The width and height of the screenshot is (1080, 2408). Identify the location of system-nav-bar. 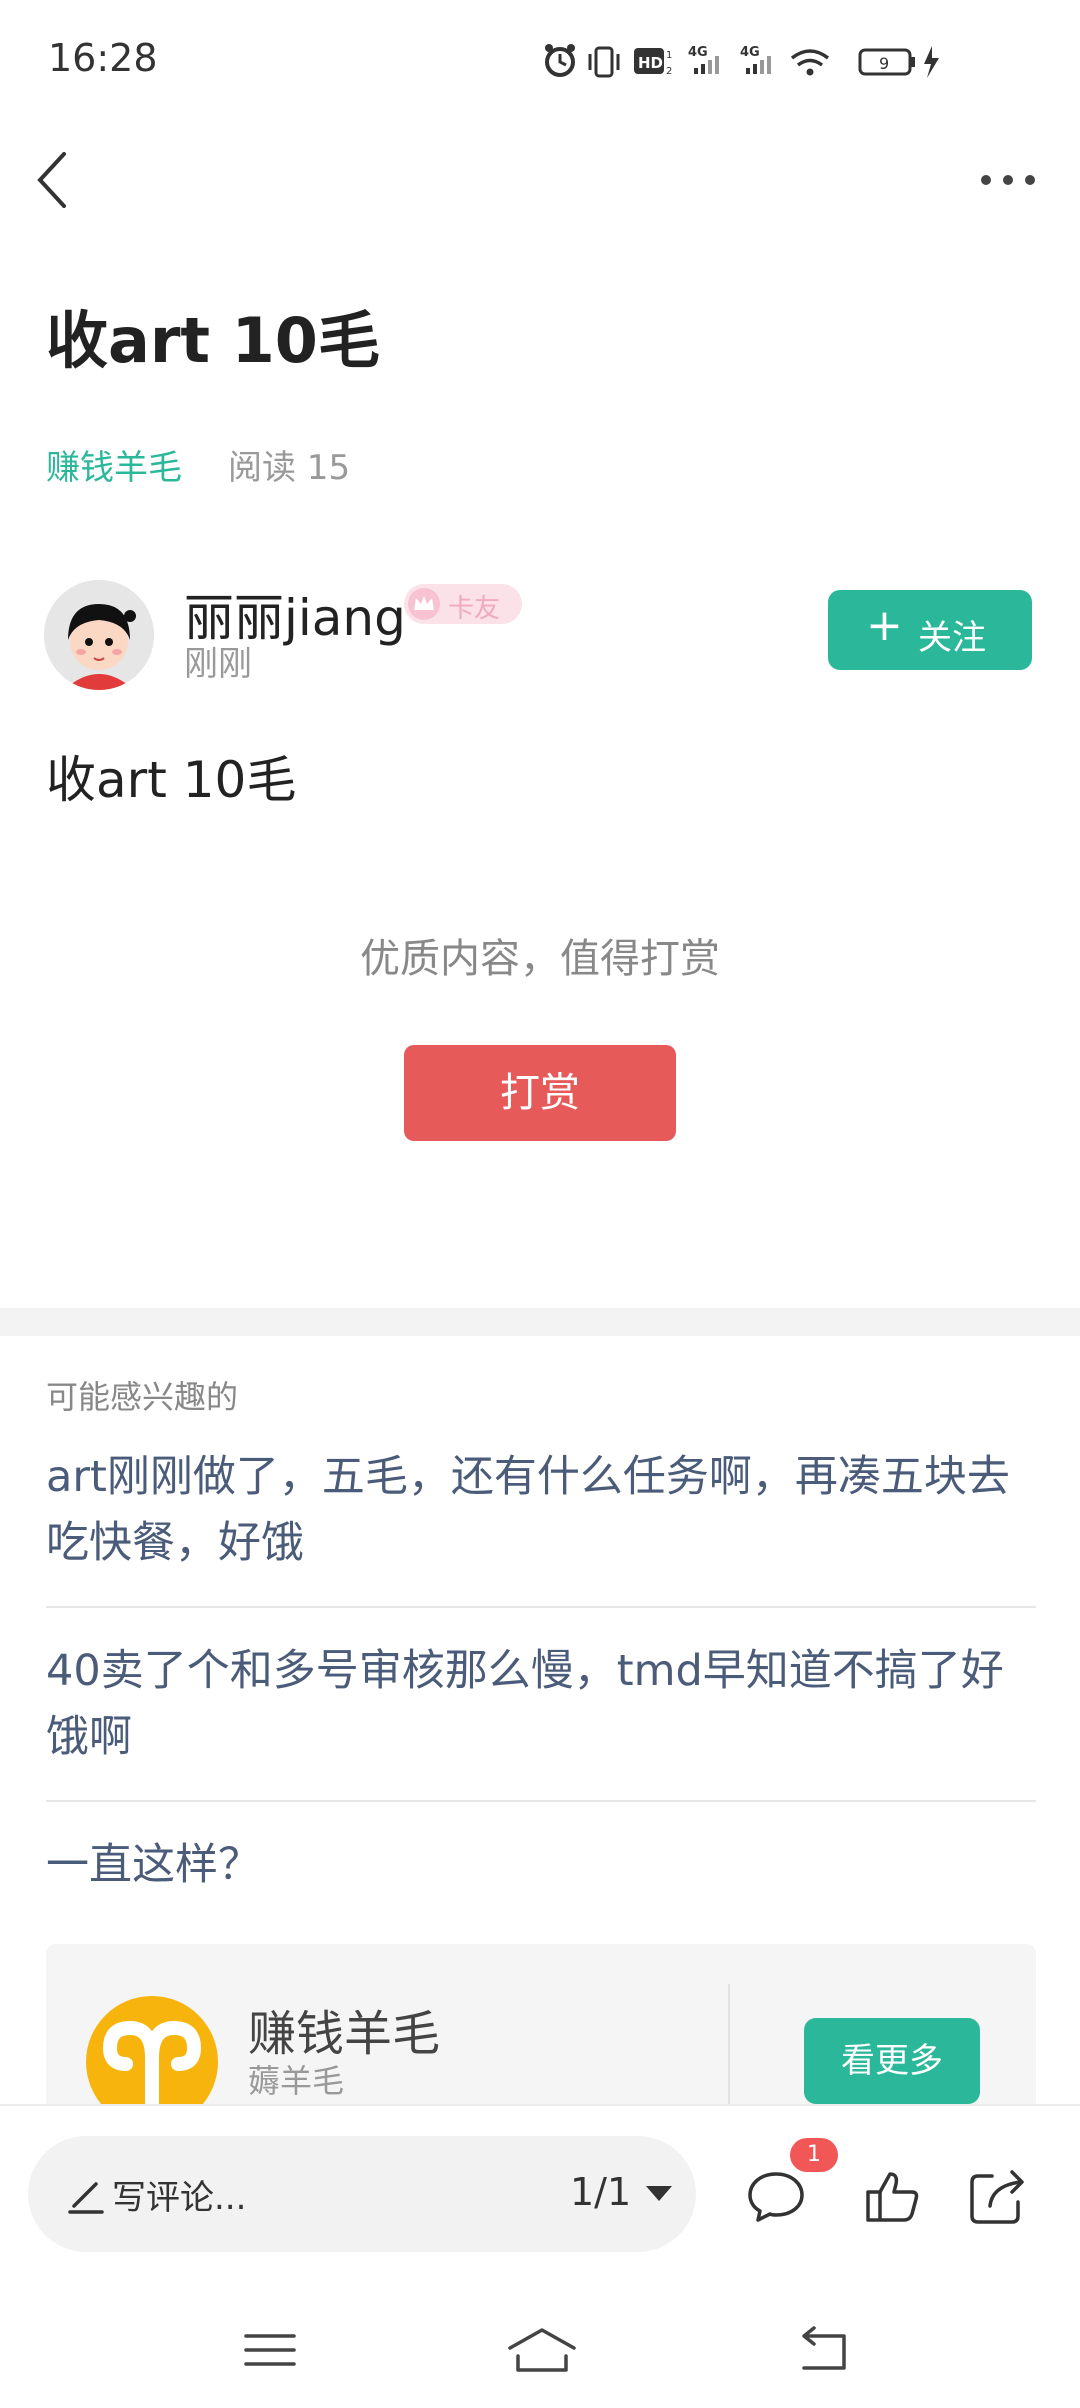
(540, 2349).